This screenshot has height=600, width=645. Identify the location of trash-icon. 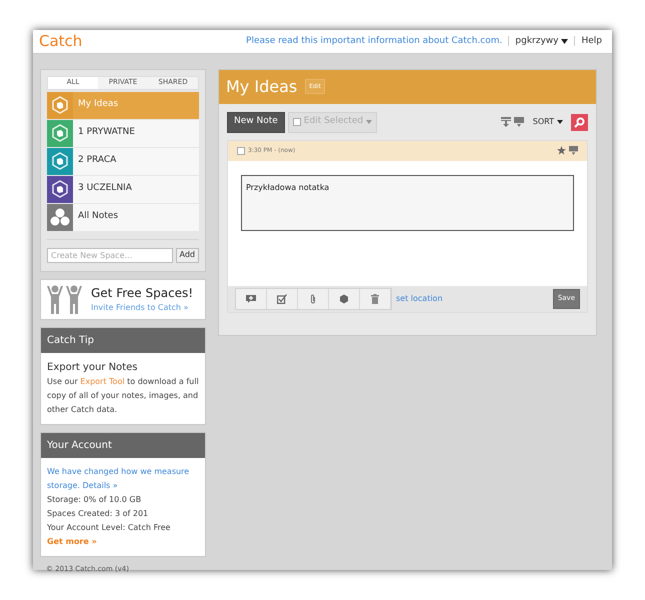
(375, 299).